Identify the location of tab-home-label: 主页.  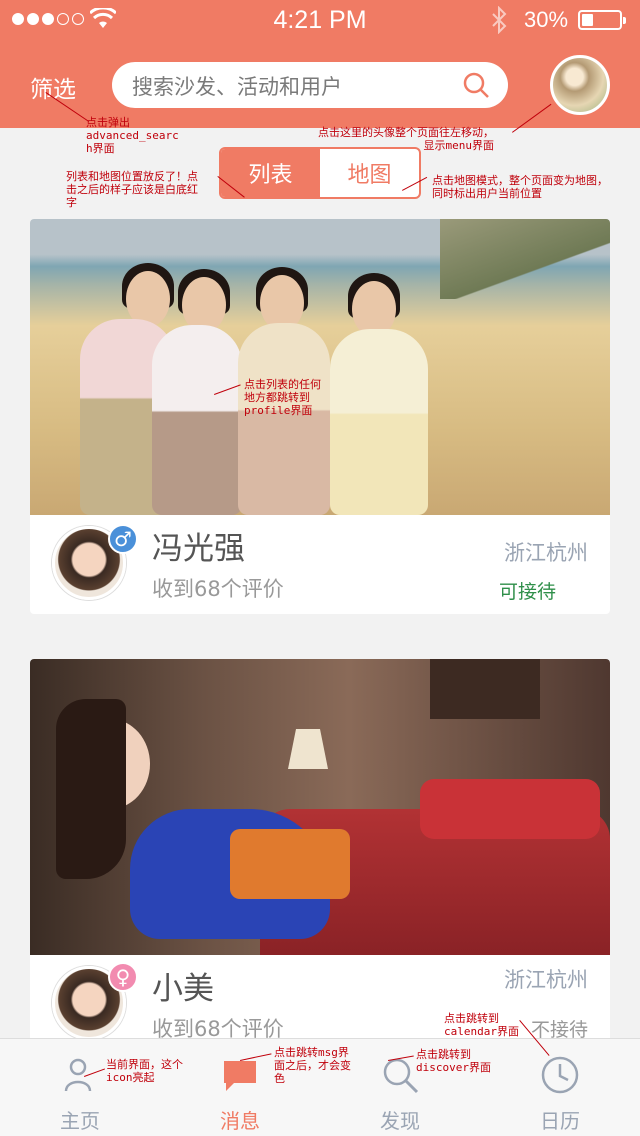
(80, 1121).